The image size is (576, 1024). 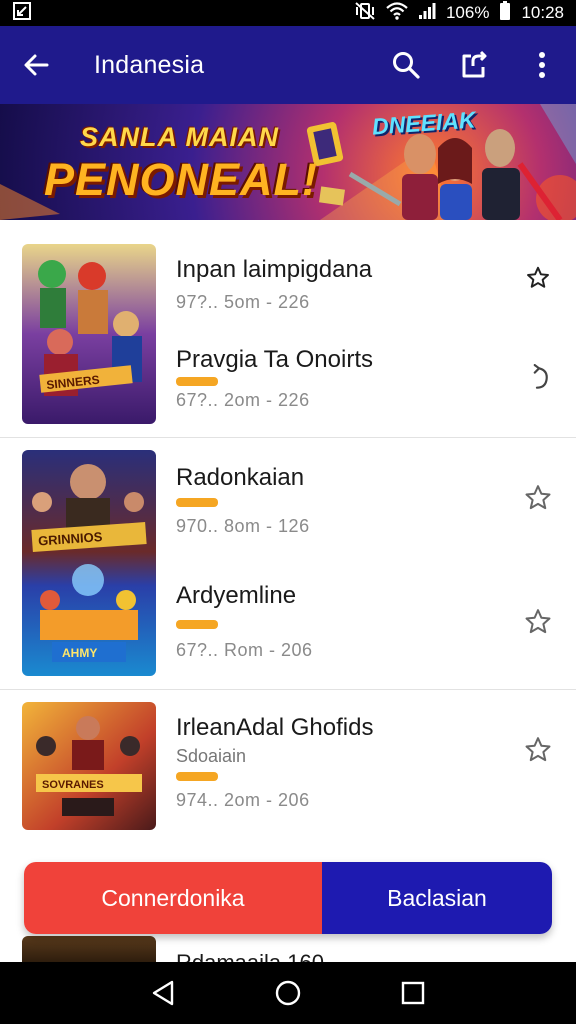 I want to click on game-thumbnail: SOVRANES, so click(x=89, y=766).